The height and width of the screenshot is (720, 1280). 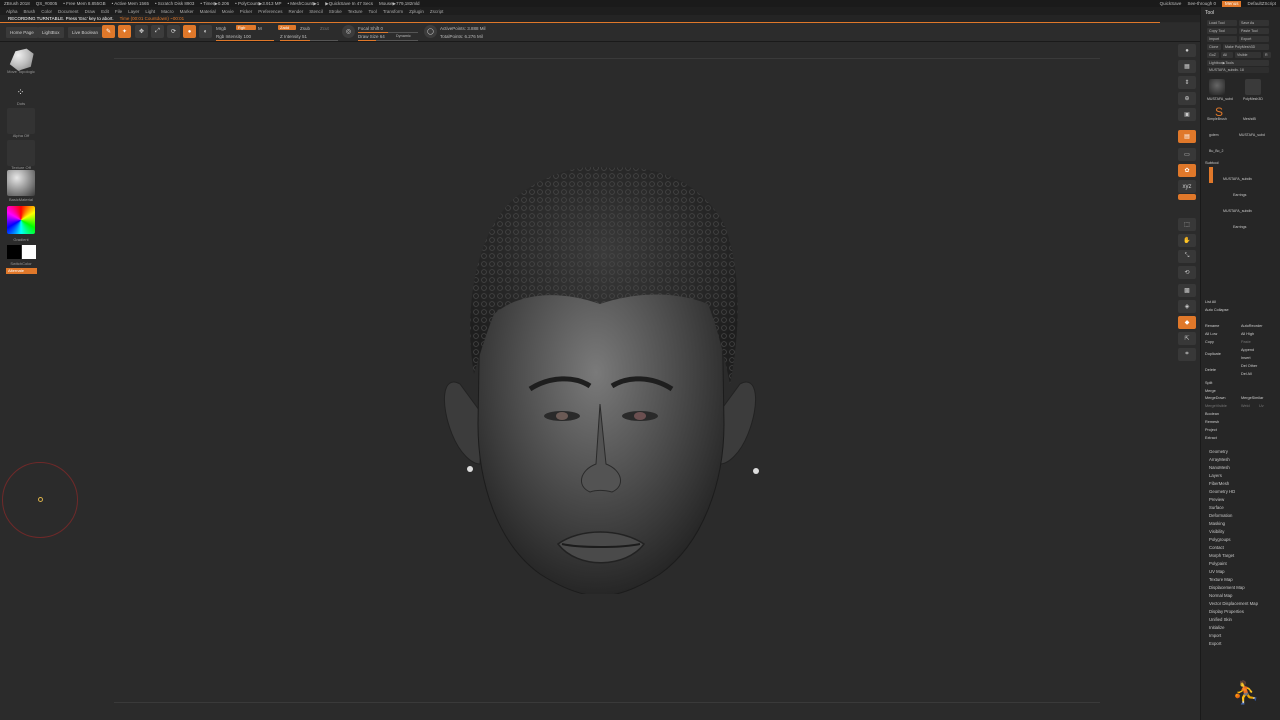 I want to click on menu-picker: Picker, so click(x=246, y=11).